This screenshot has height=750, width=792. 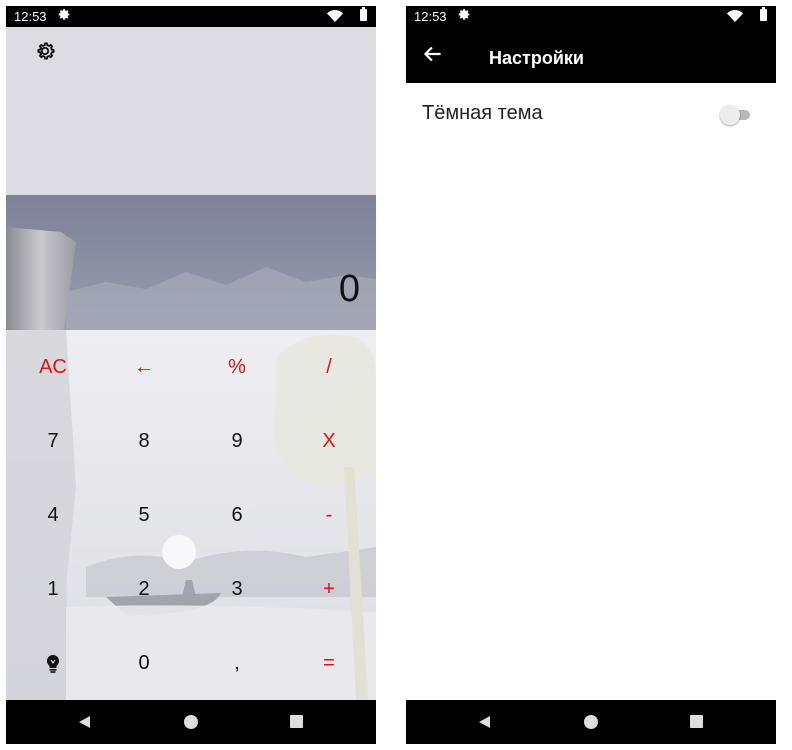 I want to click on dark-theme-label: Тёмная тема, so click(x=482, y=113).